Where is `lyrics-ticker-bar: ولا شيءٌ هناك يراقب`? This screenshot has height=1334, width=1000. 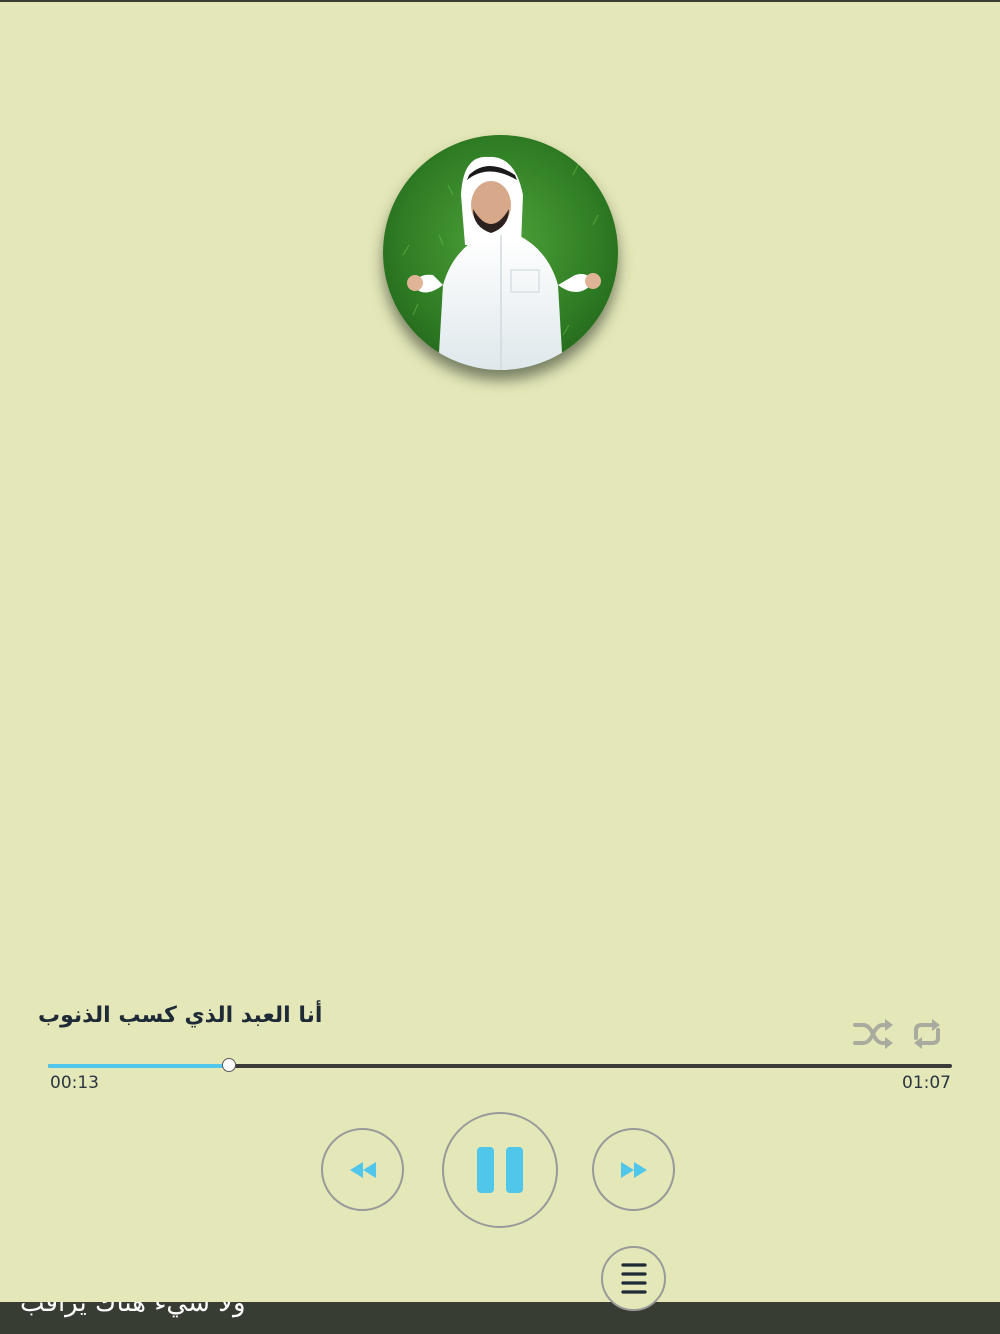 lyrics-ticker-bar: ولا شيءٌ هناك يراقب is located at coordinates (500, 1318).